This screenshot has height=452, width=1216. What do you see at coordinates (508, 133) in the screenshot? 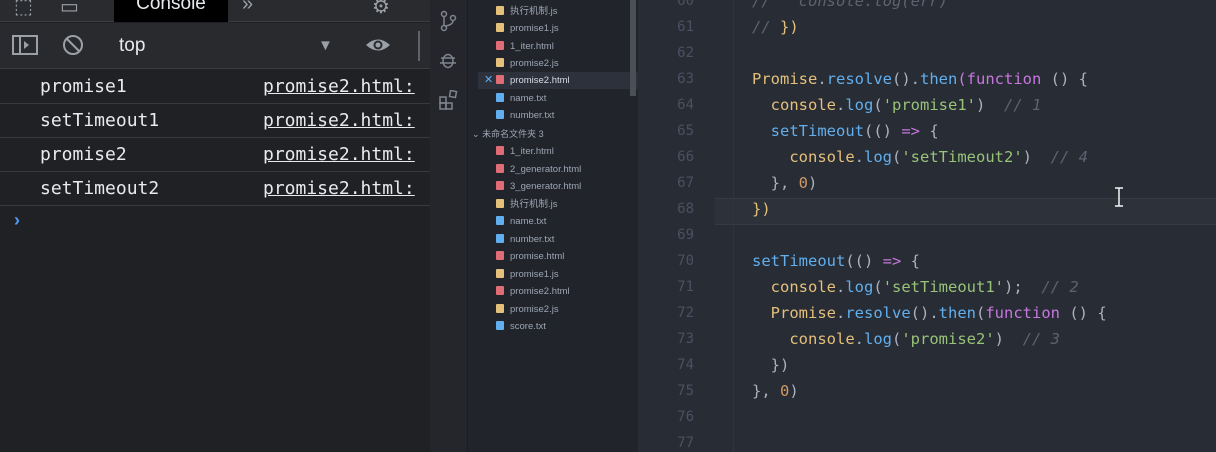
I see `folder-header: ⌄ 未命名文件夹 3` at bounding box center [508, 133].